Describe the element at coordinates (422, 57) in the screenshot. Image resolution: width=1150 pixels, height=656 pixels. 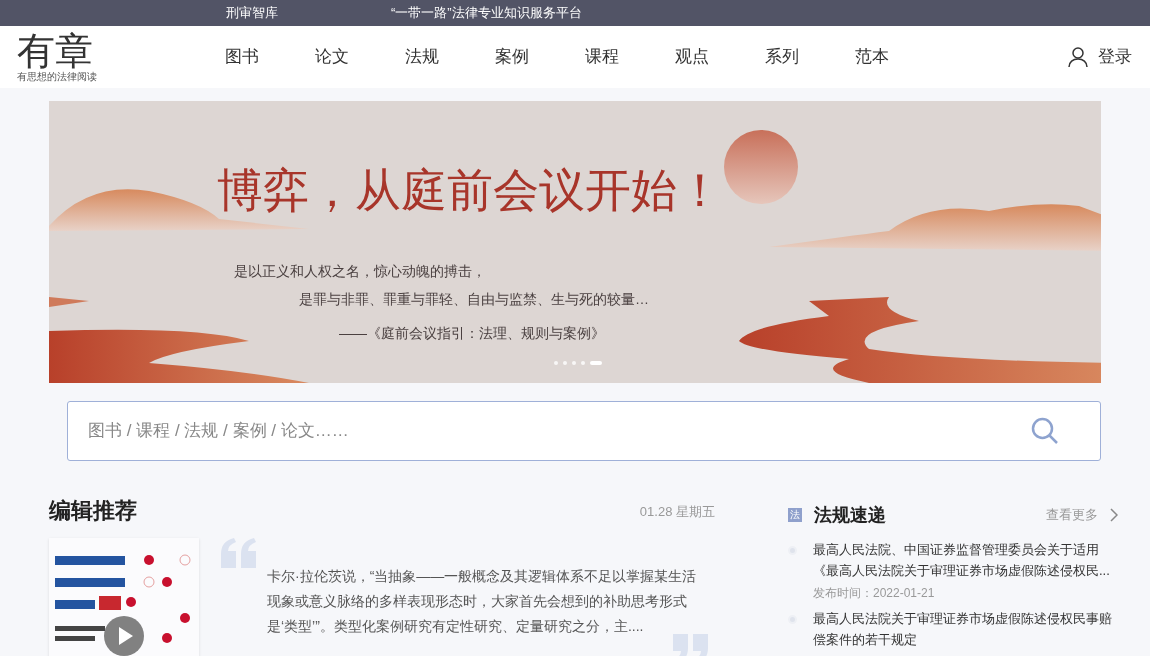
I see `nav-link: 法规` at that location.